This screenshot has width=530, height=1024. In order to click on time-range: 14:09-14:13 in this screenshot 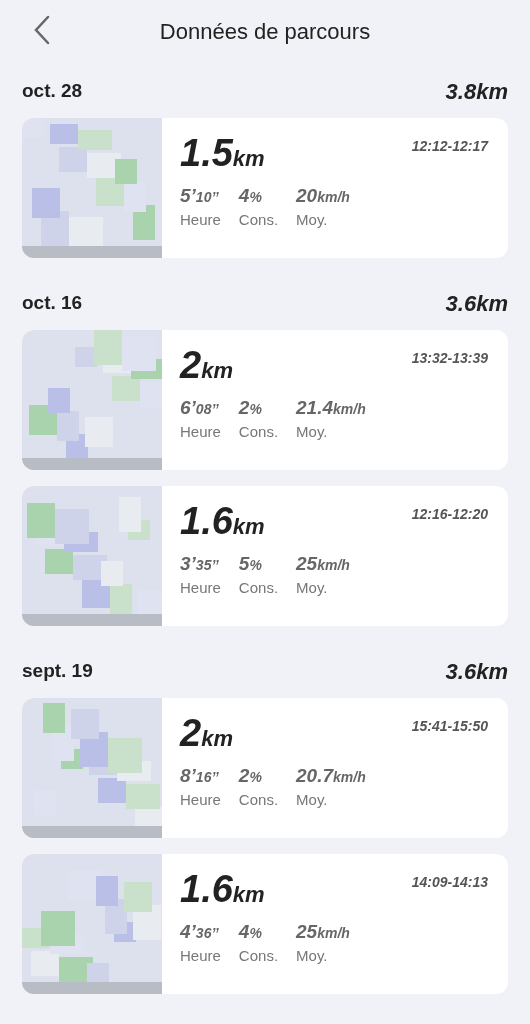, I will do `click(449, 882)`.